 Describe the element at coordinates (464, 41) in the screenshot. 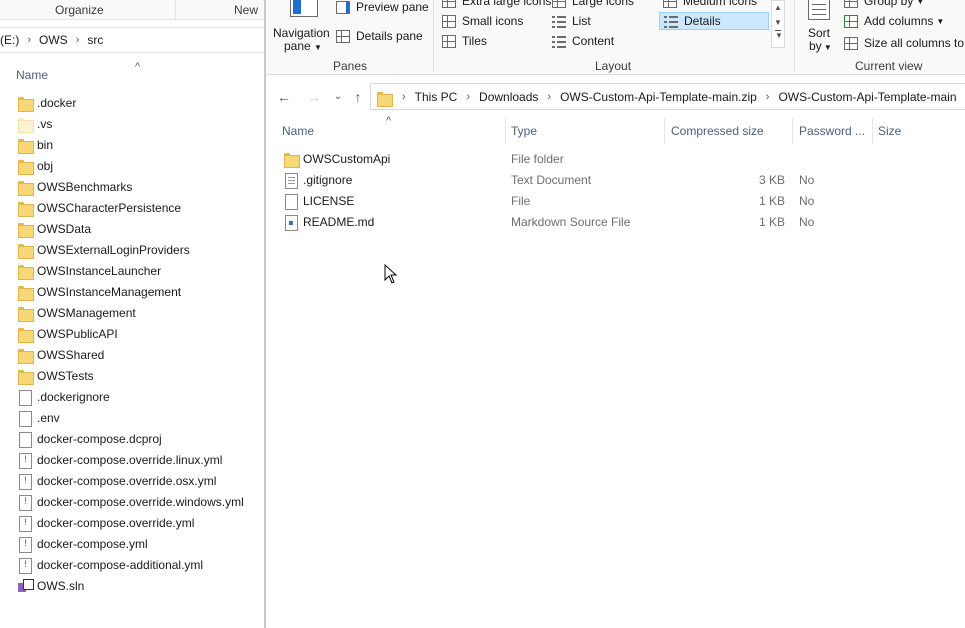

I see `tiles-view-button: Tiles` at that location.